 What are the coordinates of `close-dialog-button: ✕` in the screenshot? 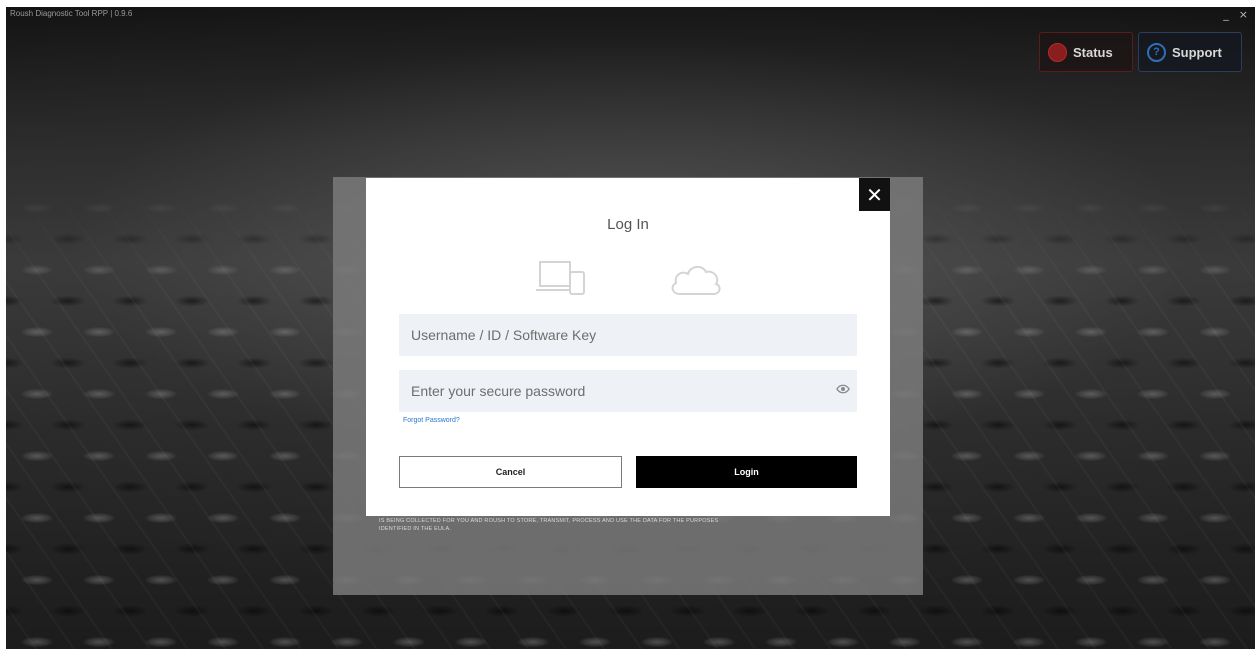 It's located at (874, 194).